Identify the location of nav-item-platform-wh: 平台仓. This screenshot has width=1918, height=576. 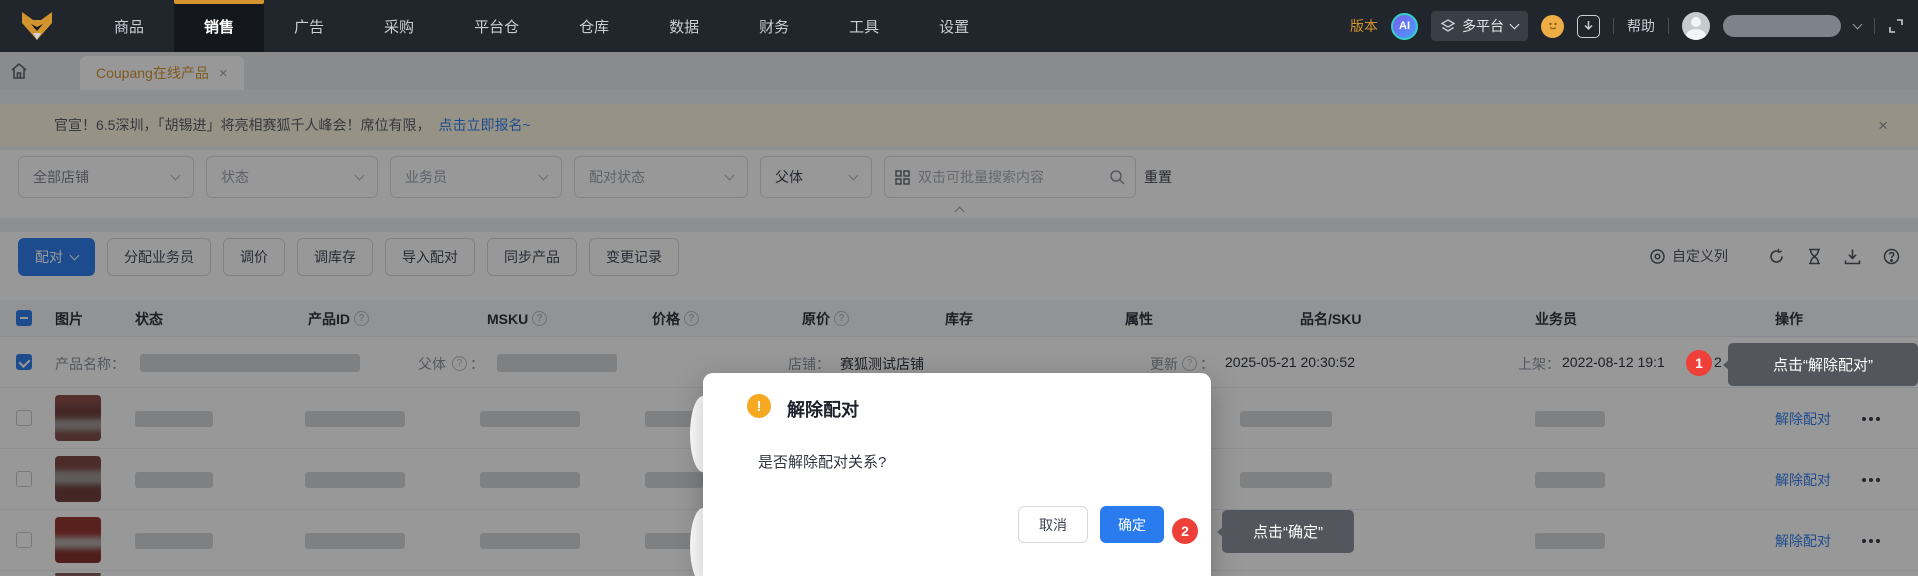
(496, 26).